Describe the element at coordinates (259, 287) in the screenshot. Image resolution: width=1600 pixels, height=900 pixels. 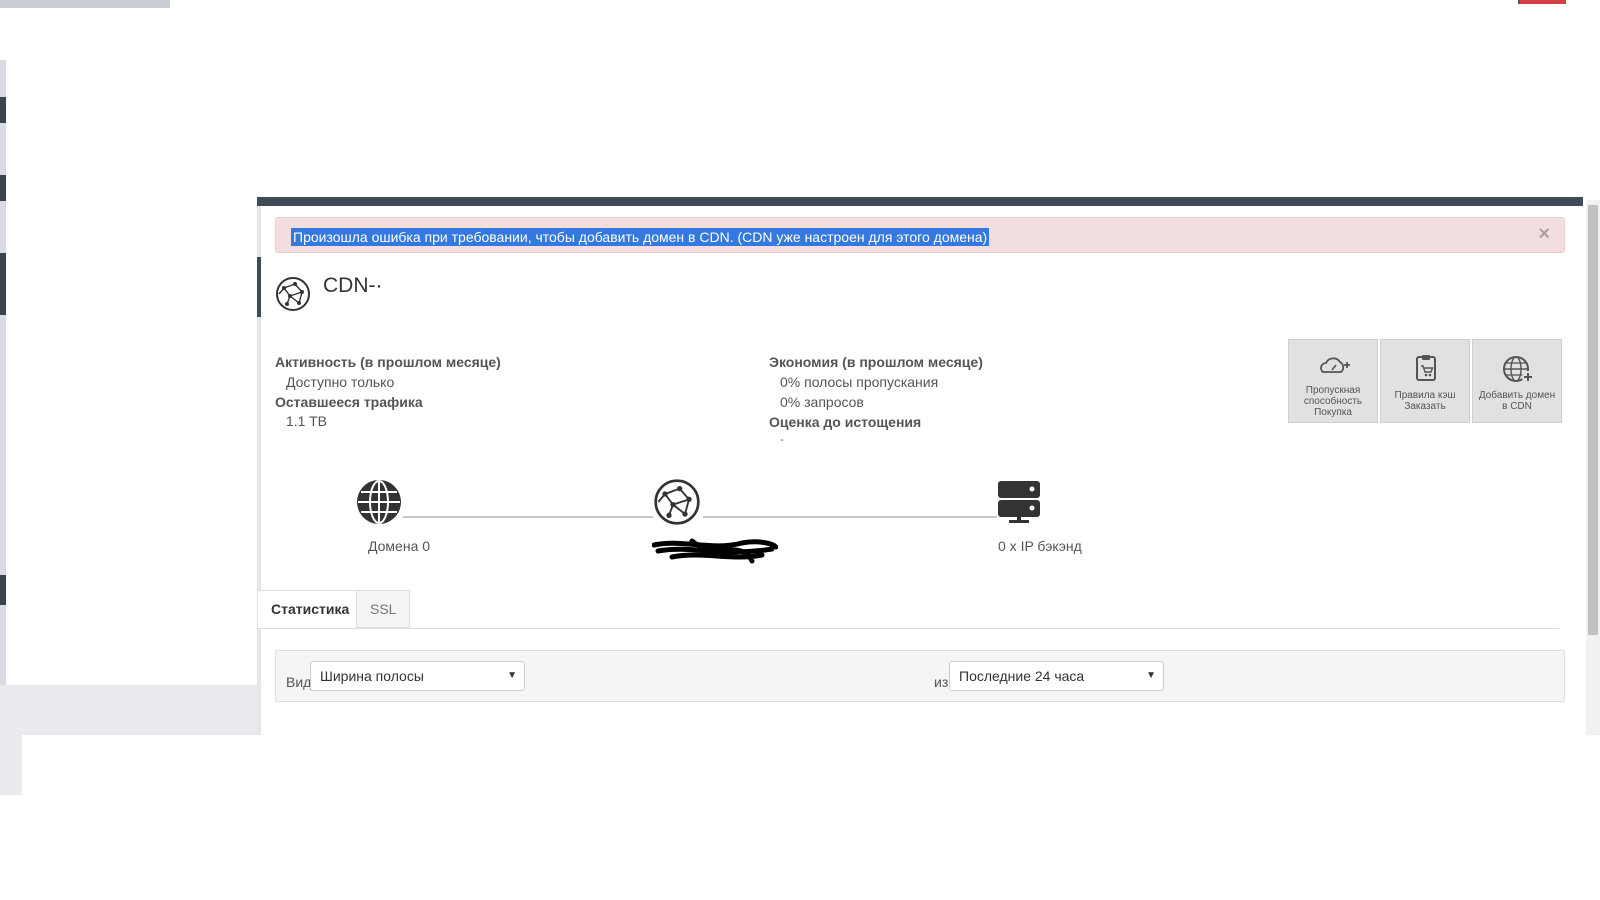
I see `panel-left-accent` at that location.